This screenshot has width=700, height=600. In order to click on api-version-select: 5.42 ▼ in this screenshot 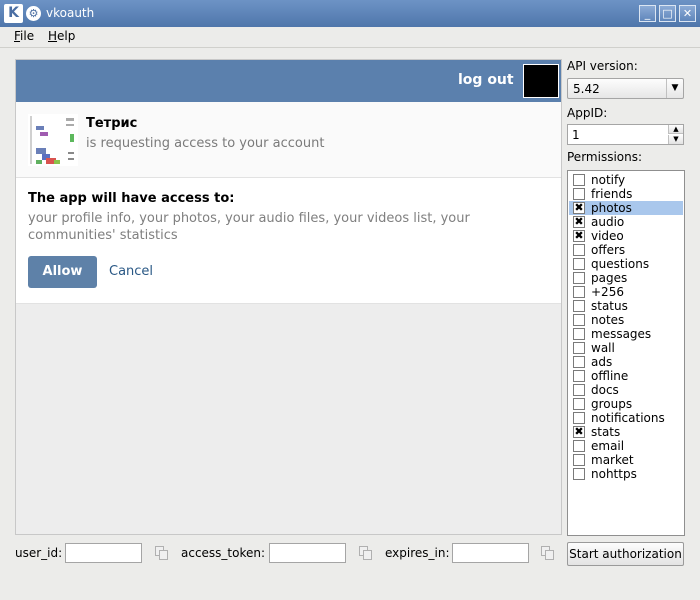, I will do `click(625, 88)`.